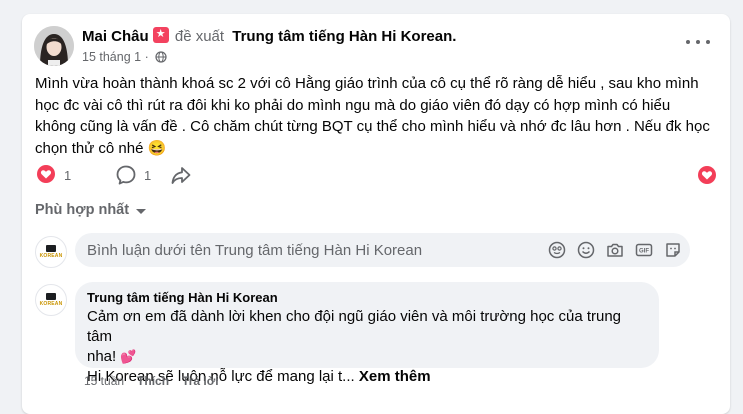 The width and height of the screenshot is (743, 414). I want to click on camera-icon, so click(615, 250).